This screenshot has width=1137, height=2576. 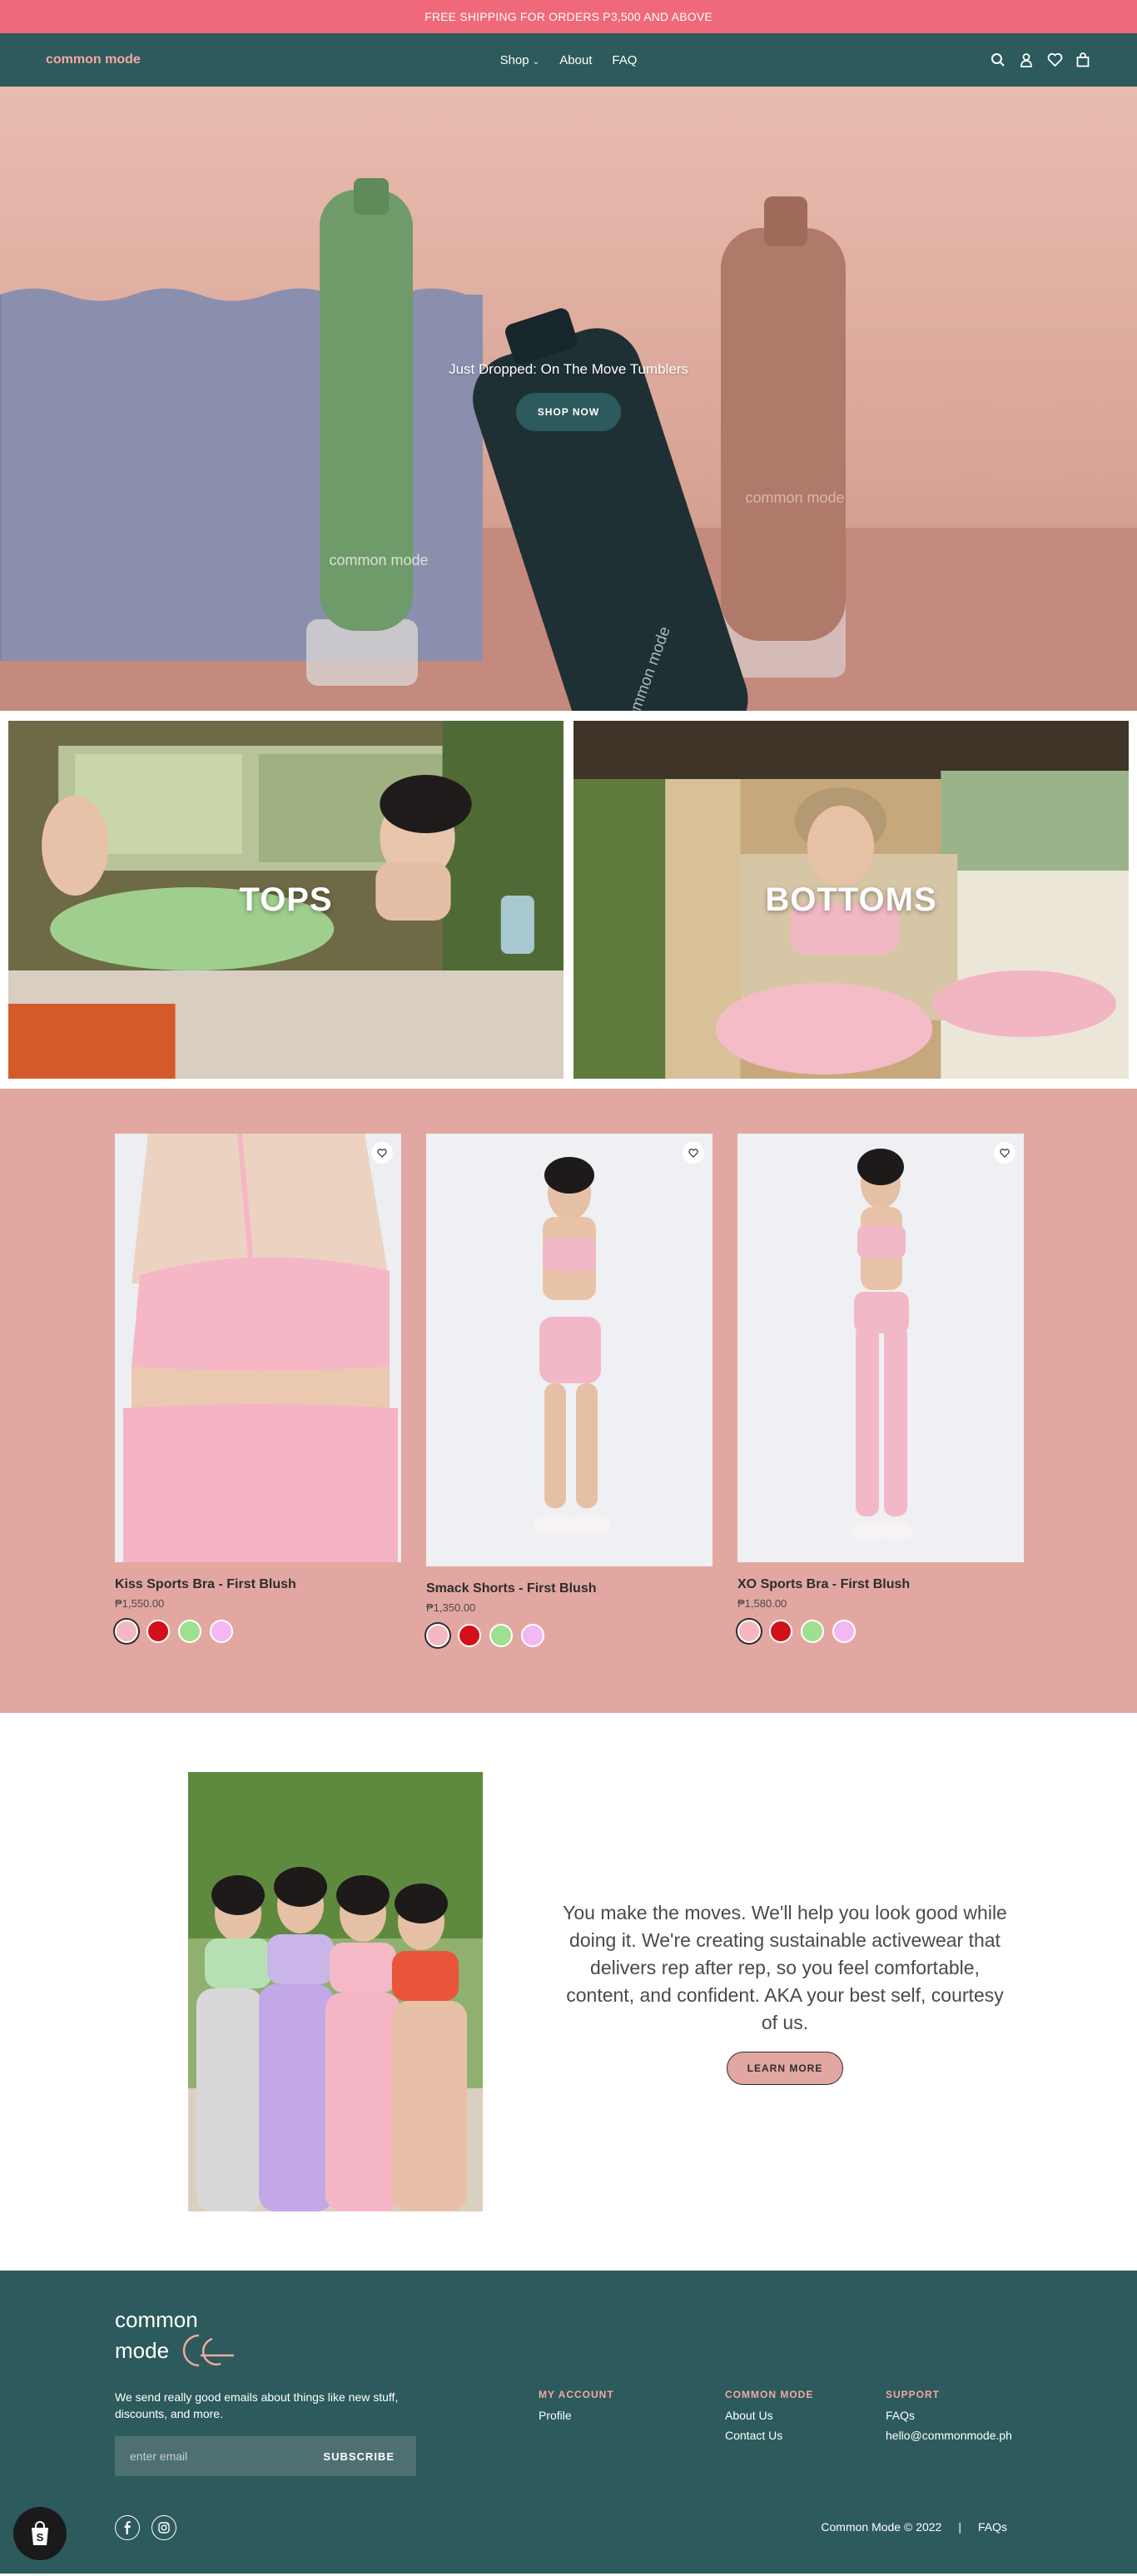 What do you see at coordinates (175, 2339) in the screenshot?
I see `footer-logo: common mode` at bounding box center [175, 2339].